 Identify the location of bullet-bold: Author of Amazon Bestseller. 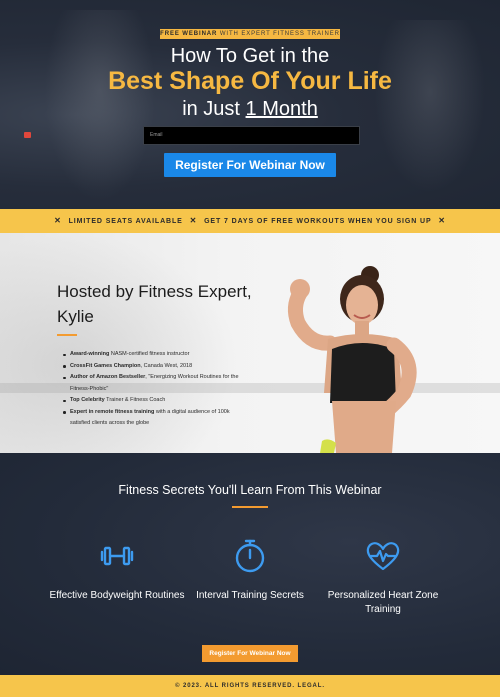
(108, 377).